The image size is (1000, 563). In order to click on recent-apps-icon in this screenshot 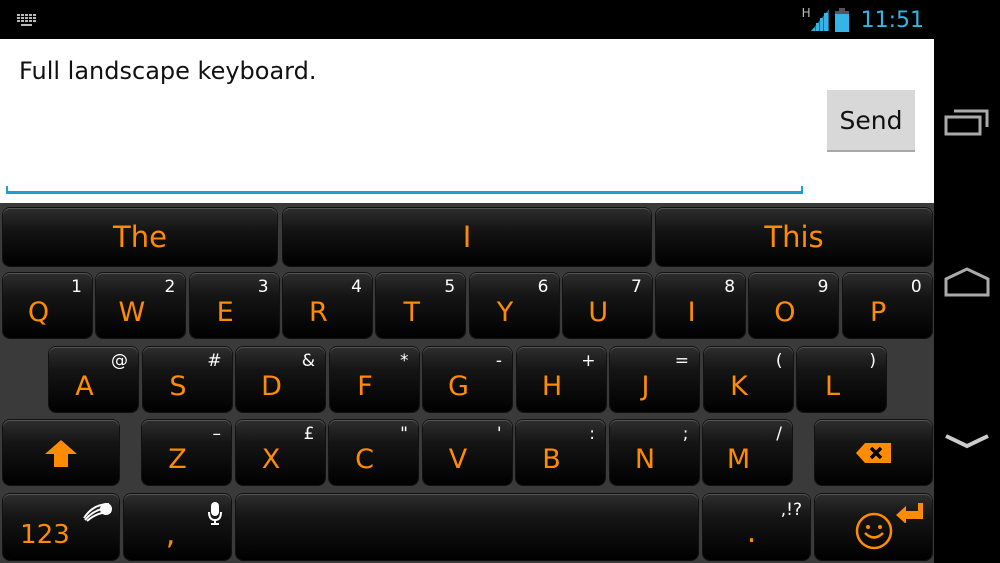, I will do `click(966, 122)`.